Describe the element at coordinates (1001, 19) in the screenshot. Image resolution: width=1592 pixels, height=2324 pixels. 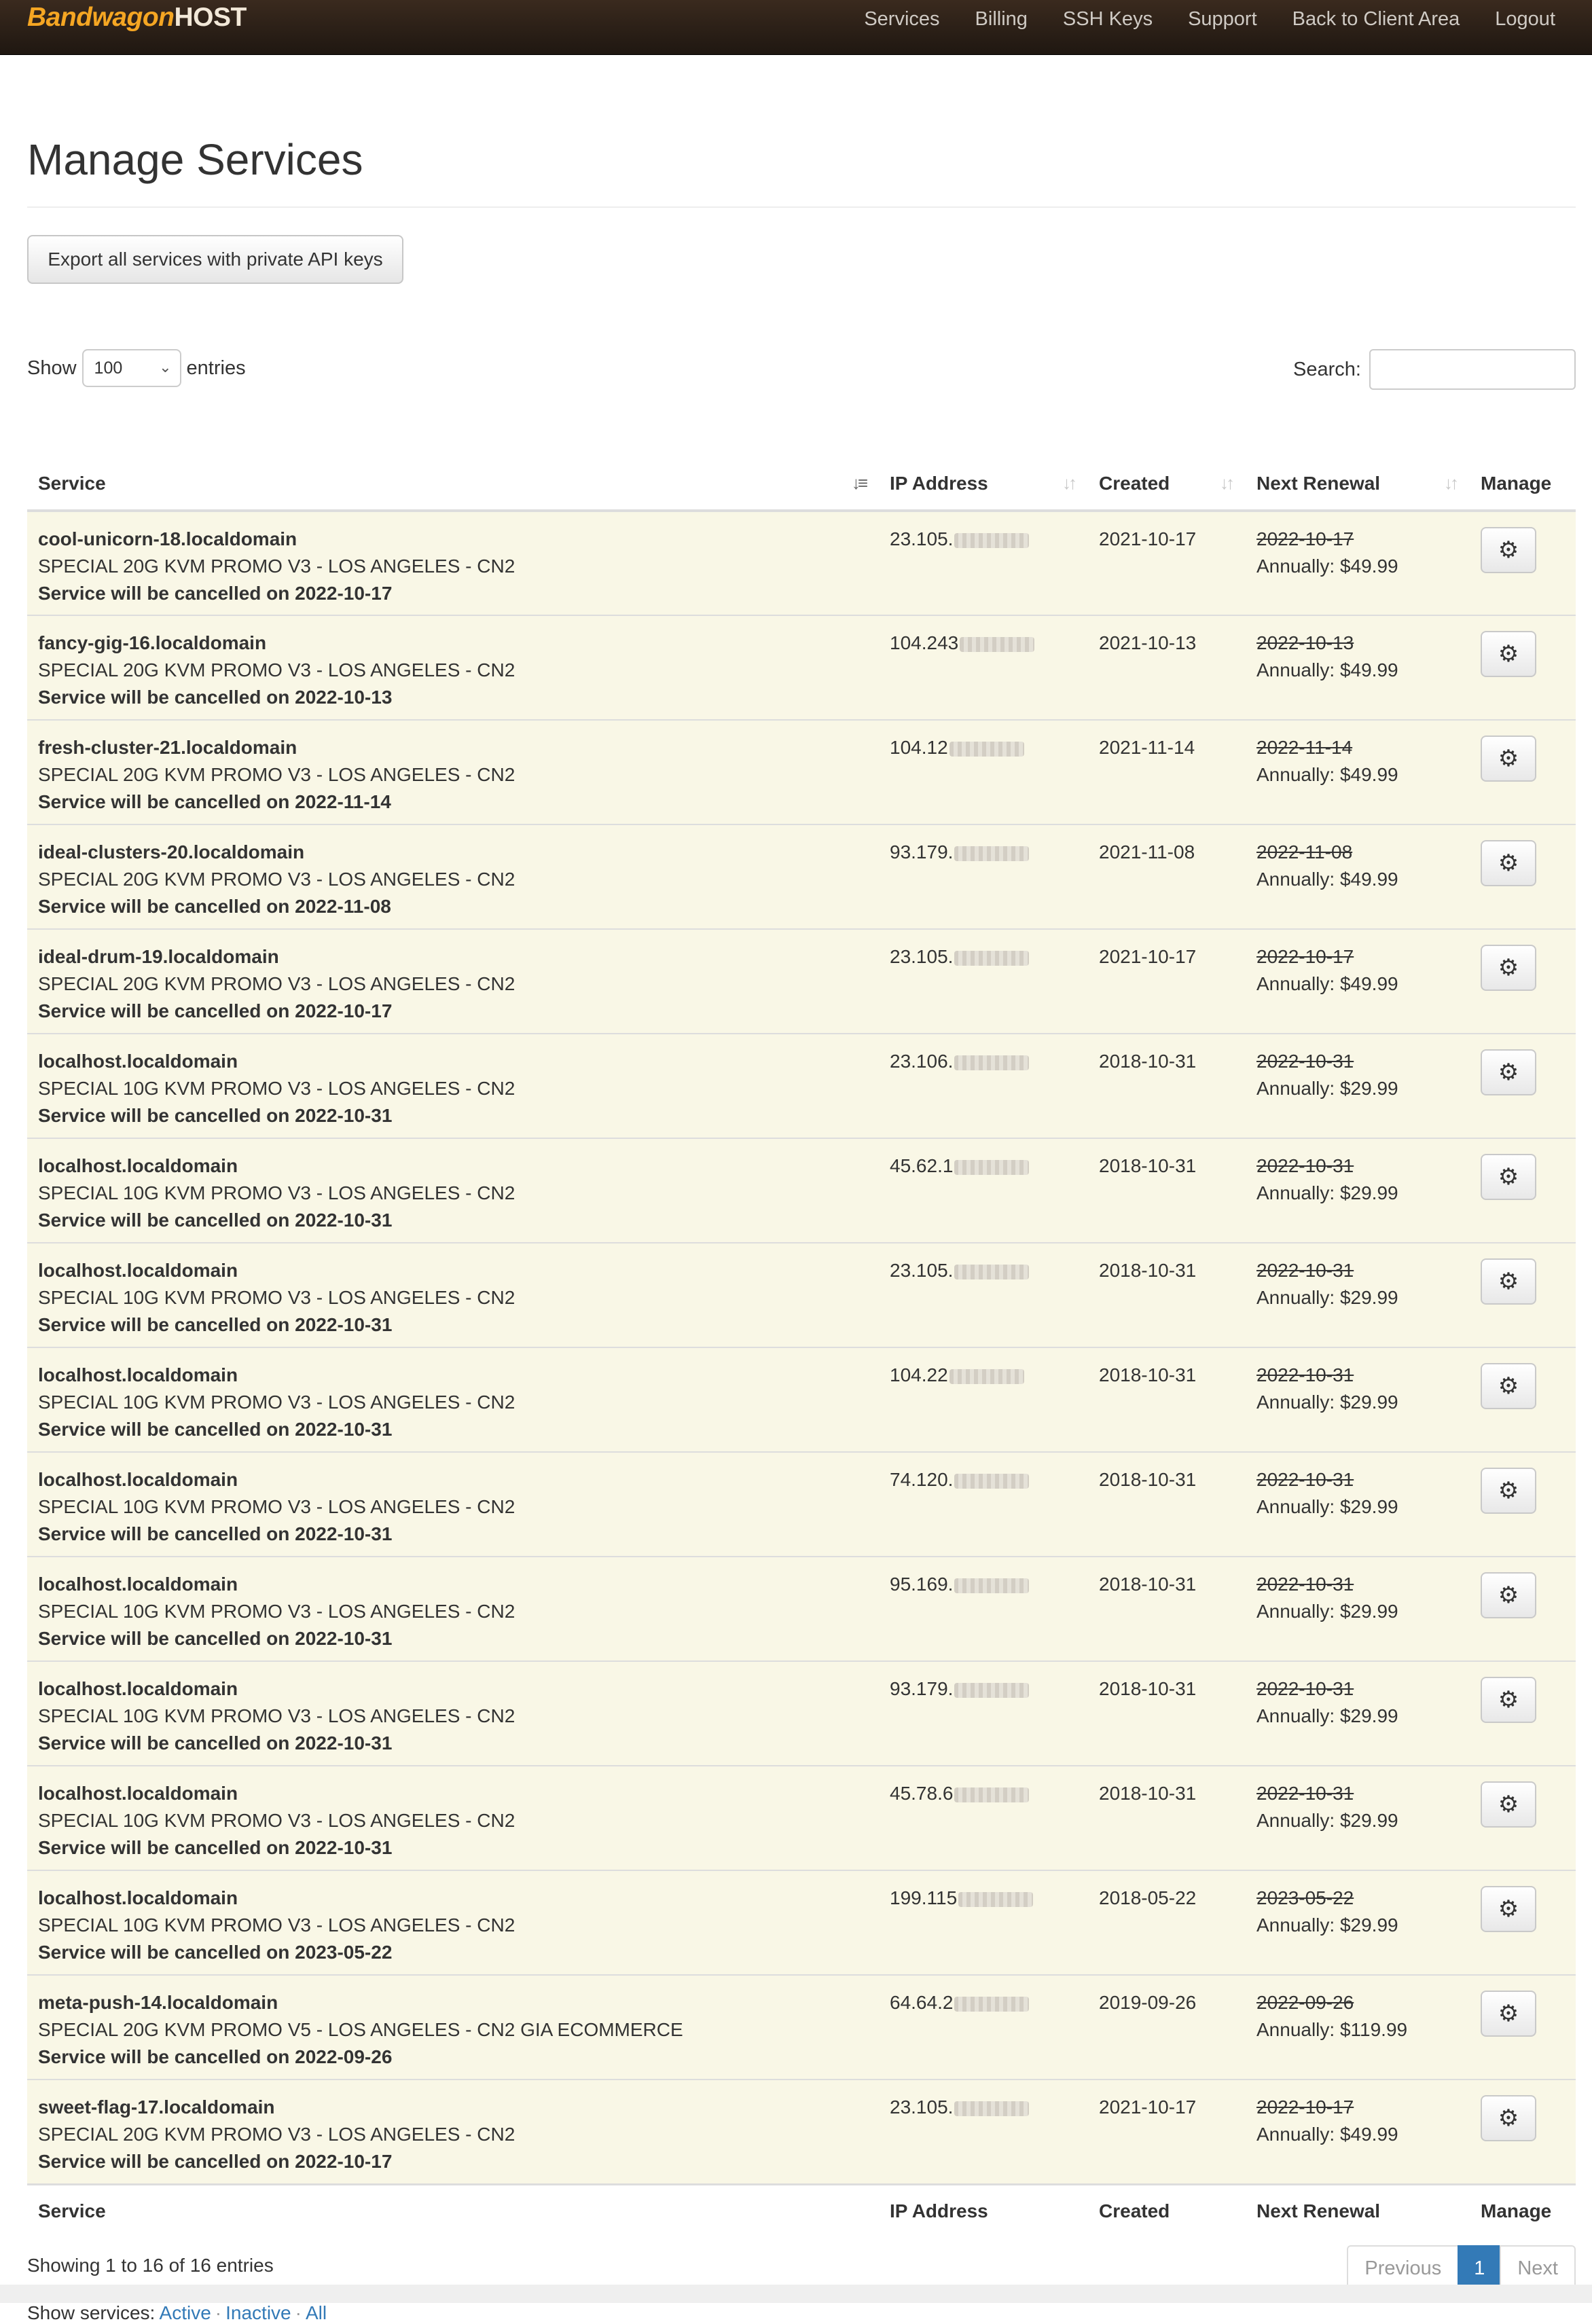
I see `nav-billing: Billing` at that location.